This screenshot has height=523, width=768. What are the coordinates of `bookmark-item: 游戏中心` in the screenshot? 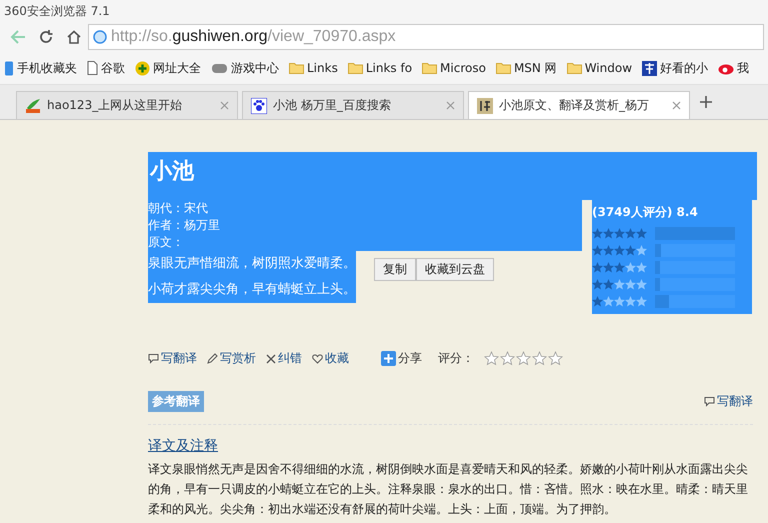 It's located at (245, 68).